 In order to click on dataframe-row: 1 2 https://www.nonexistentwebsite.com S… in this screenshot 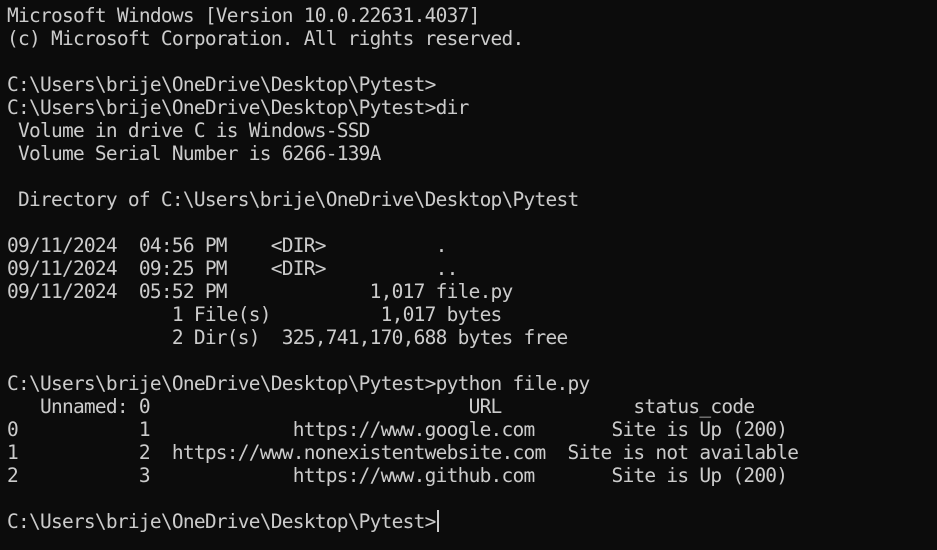, I will do `click(403, 452)`.